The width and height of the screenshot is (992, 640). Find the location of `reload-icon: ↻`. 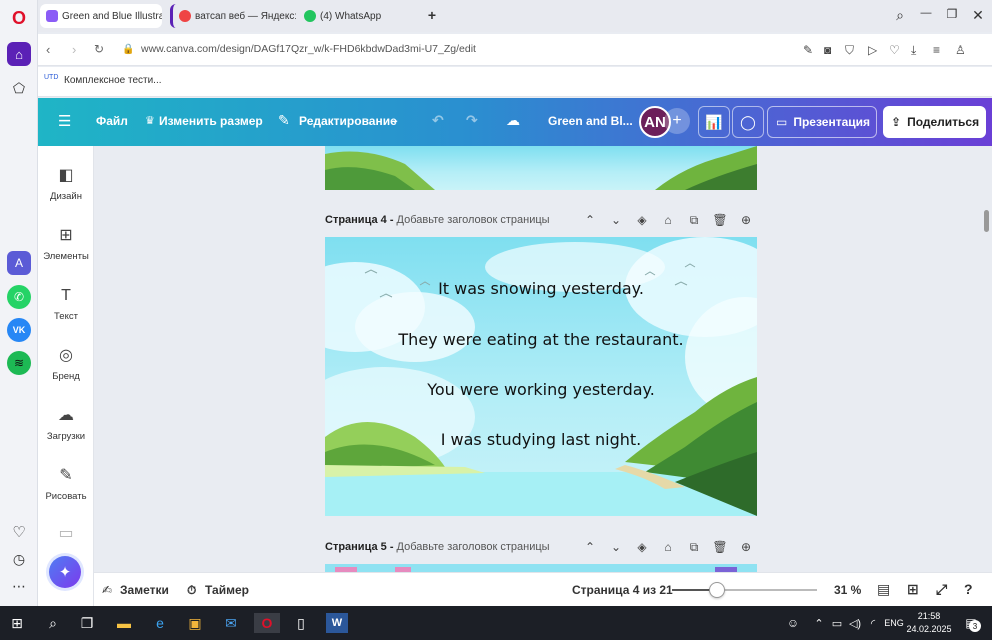

reload-icon: ↻ is located at coordinates (99, 49).